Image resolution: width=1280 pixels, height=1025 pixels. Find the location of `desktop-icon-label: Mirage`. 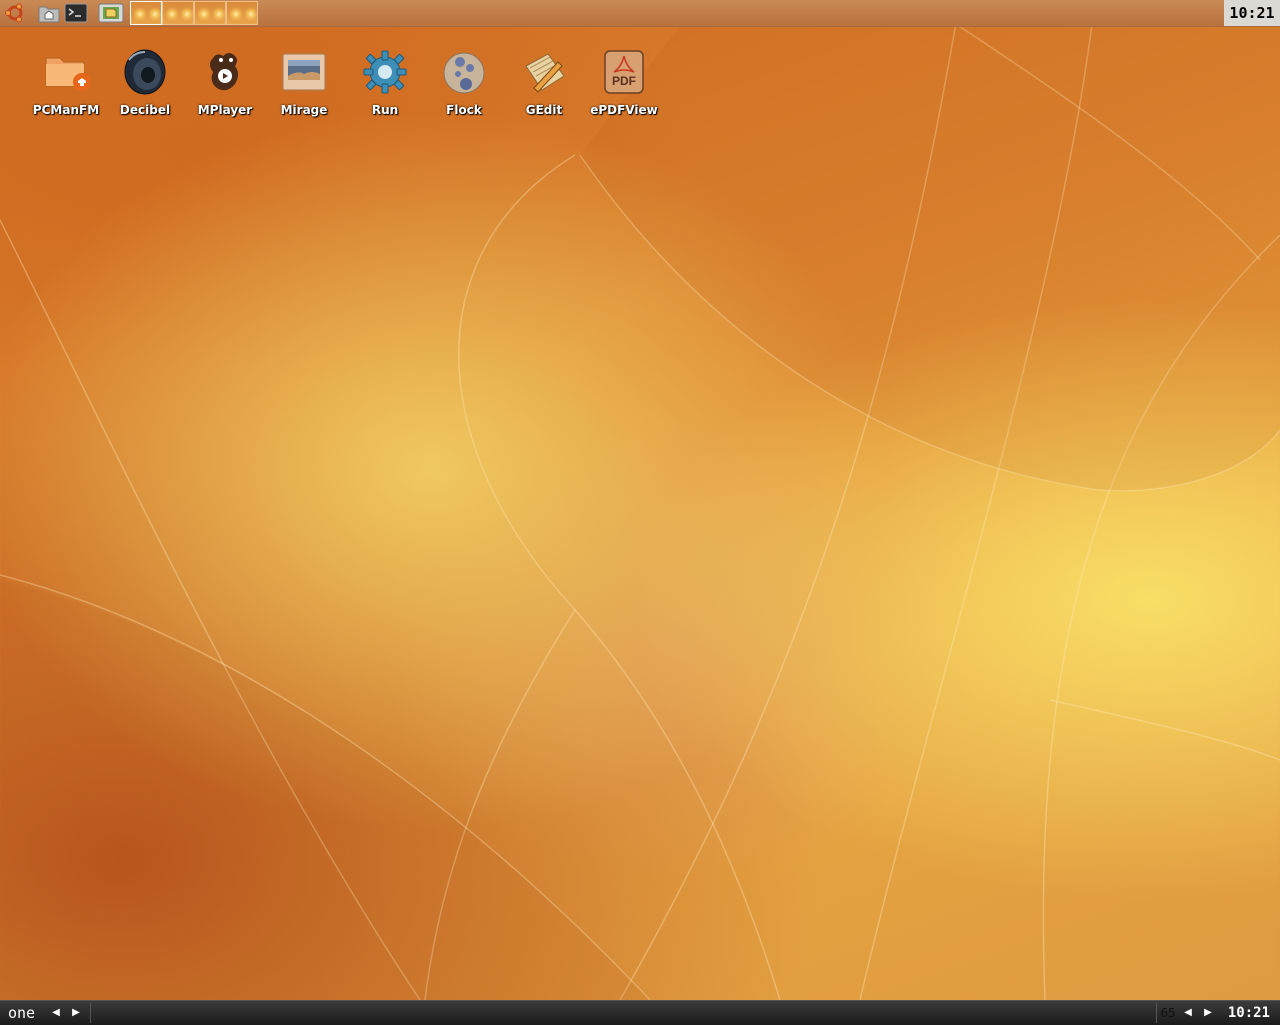

desktop-icon-label: Mirage is located at coordinates (304, 110).